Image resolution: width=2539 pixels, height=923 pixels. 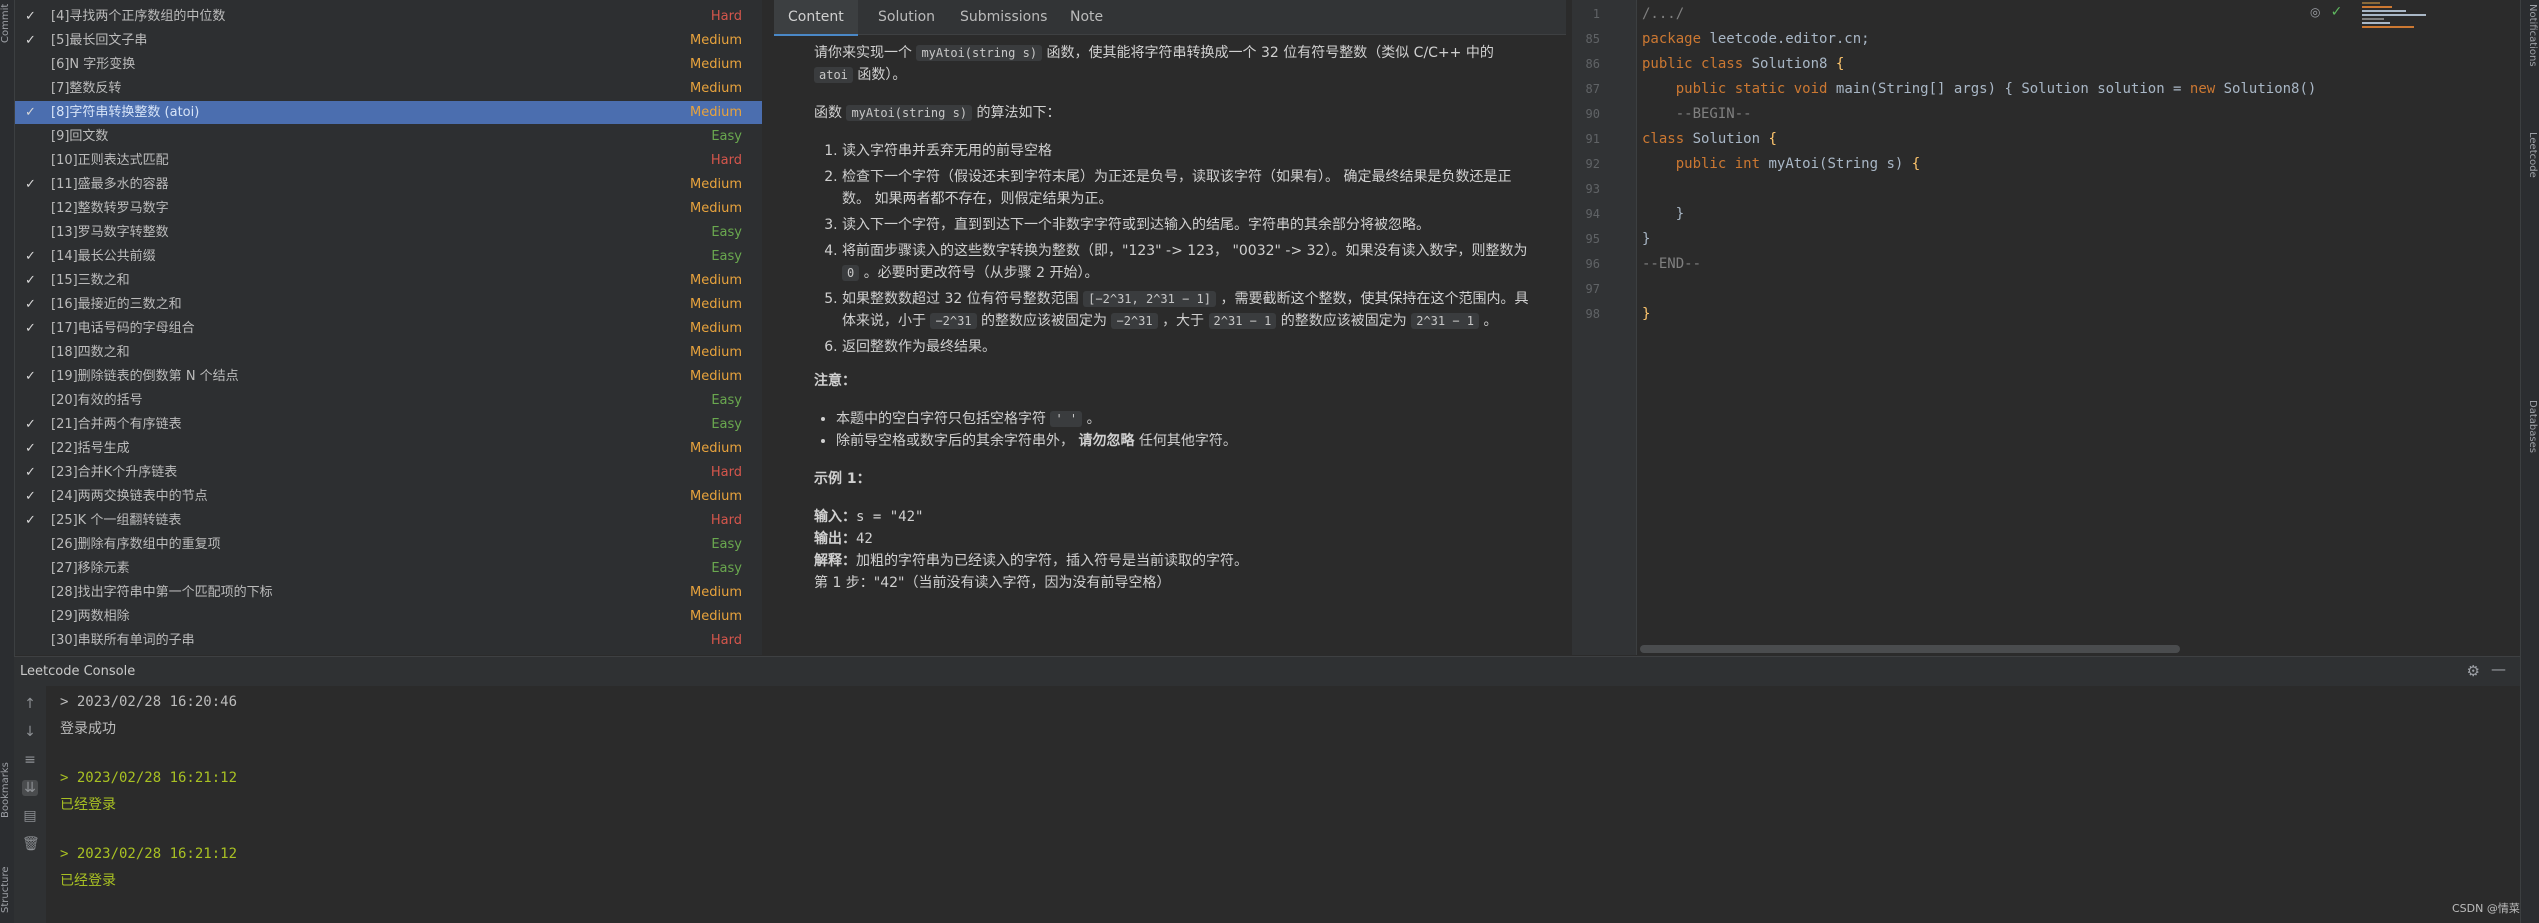 What do you see at coordinates (388, 160) in the screenshot?
I see `problem-row: [10]正则表达式匹配 Hard` at bounding box center [388, 160].